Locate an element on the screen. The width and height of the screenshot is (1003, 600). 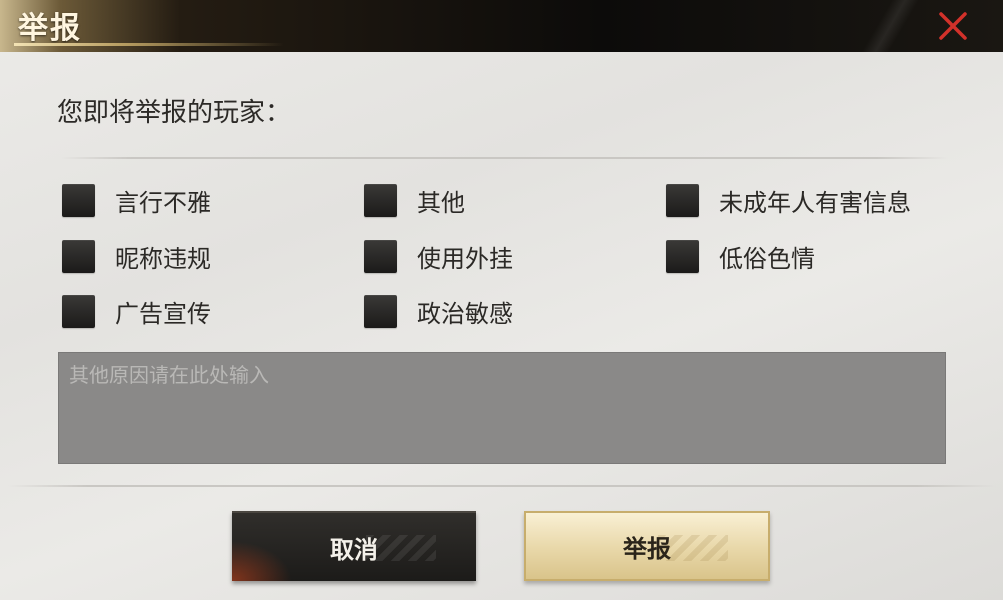
reason-option: 其他 is located at coordinates (414, 200).